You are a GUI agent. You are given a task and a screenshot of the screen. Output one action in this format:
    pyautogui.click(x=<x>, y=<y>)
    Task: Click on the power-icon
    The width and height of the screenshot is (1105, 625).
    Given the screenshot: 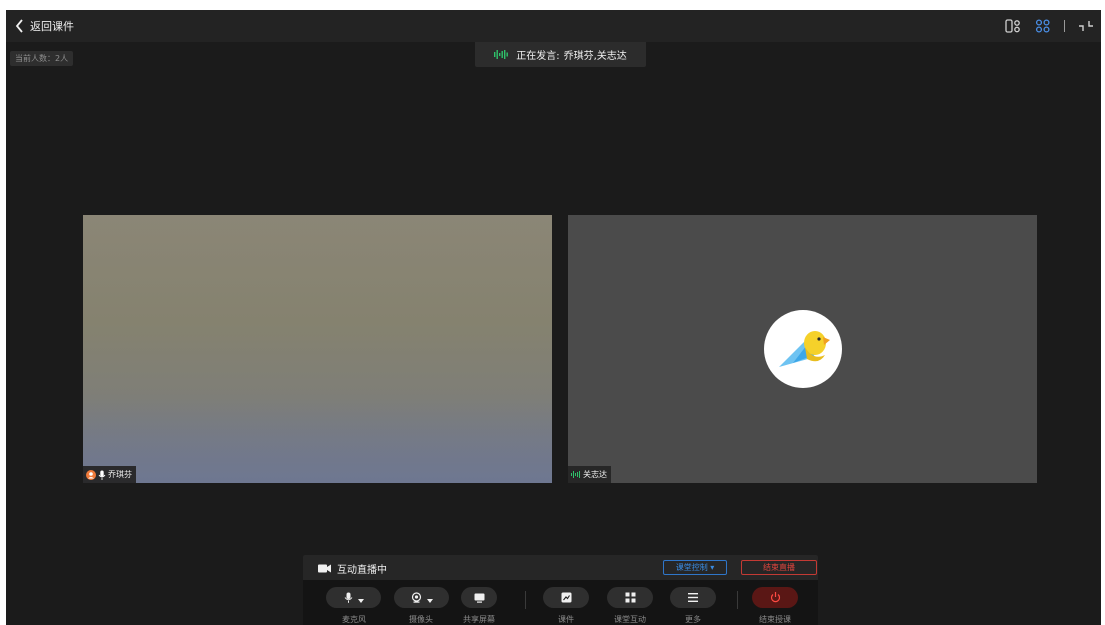 What is the action you would take?
    pyautogui.click(x=775, y=597)
    